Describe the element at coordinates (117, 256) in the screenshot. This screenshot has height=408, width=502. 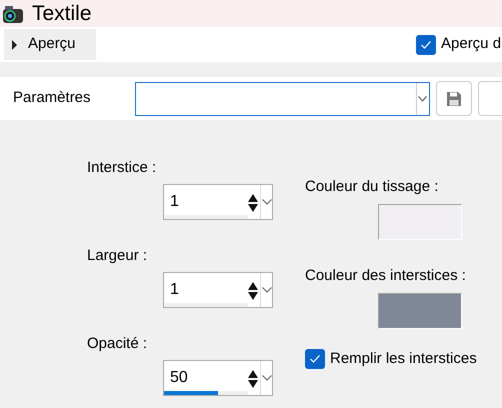
I see `field-label: Largeur :` at that location.